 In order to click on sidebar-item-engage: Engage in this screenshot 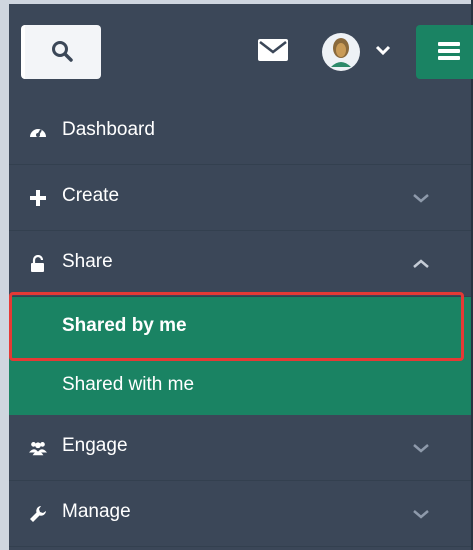, I will do `click(240, 448)`.